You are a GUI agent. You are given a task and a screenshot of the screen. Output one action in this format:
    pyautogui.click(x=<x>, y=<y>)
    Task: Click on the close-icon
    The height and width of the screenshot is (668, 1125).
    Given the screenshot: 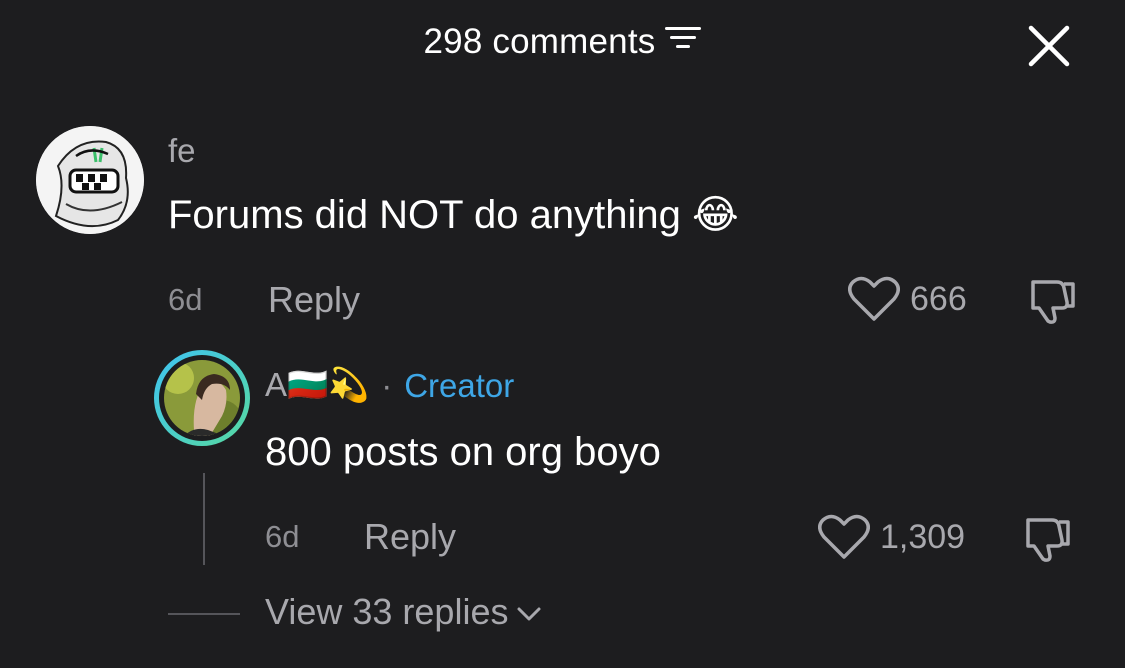 What is the action you would take?
    pyautogui.click(x=1049, y=46)
    